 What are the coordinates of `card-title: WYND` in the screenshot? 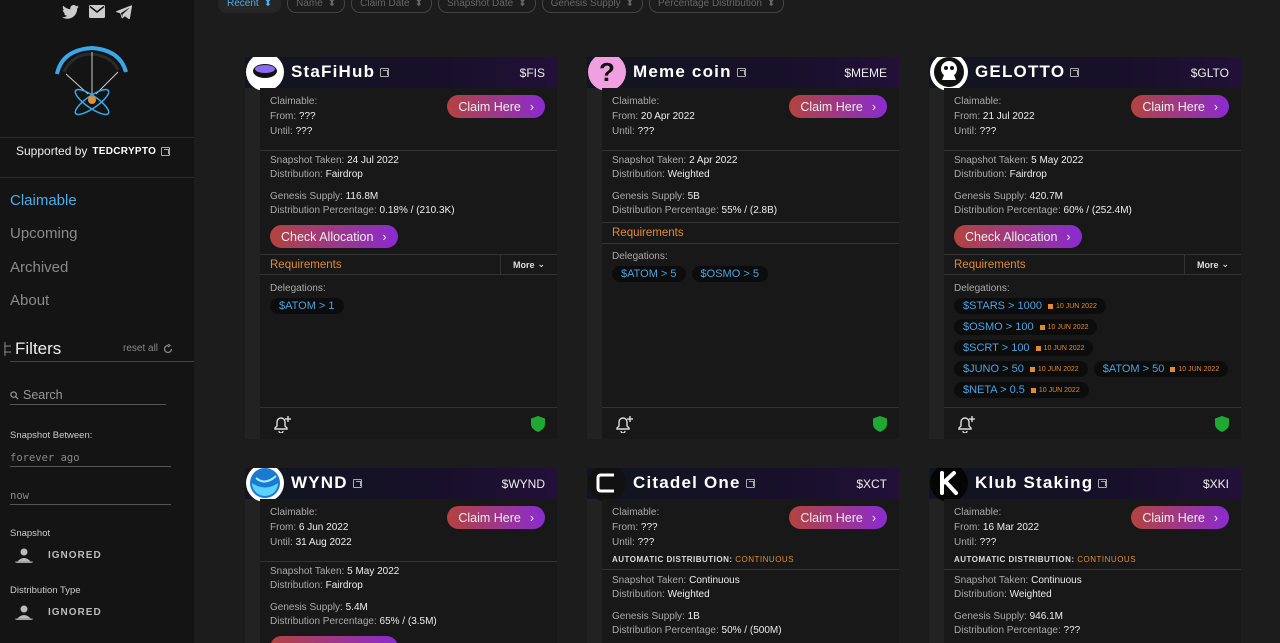 It's located at (326, 483).